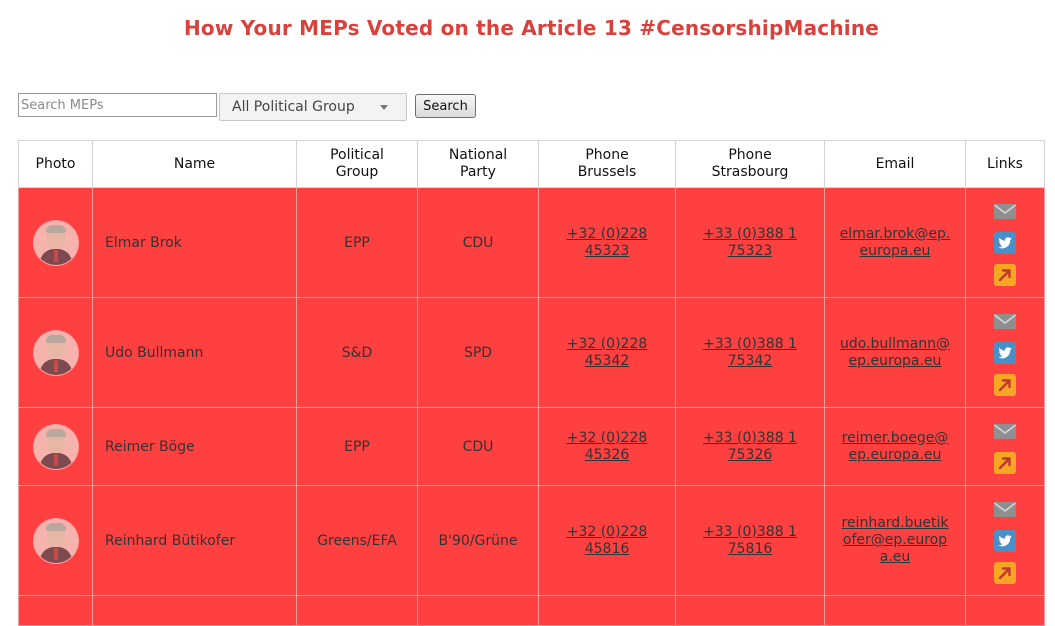  I want to click on header-political-group: Political Group, so click(357, 164).